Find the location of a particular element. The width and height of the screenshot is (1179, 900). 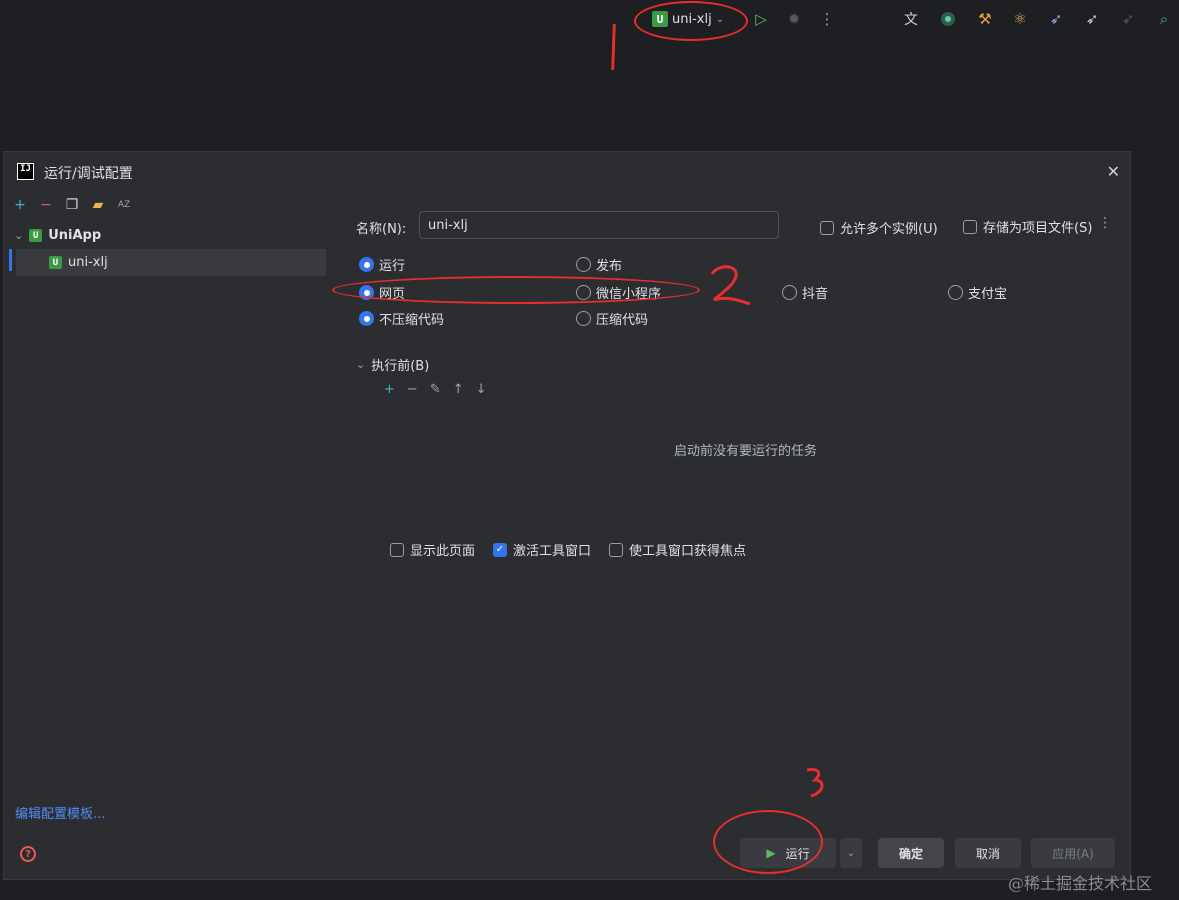

annotation-ellipse-run-button is located at coordinates (768, 842).